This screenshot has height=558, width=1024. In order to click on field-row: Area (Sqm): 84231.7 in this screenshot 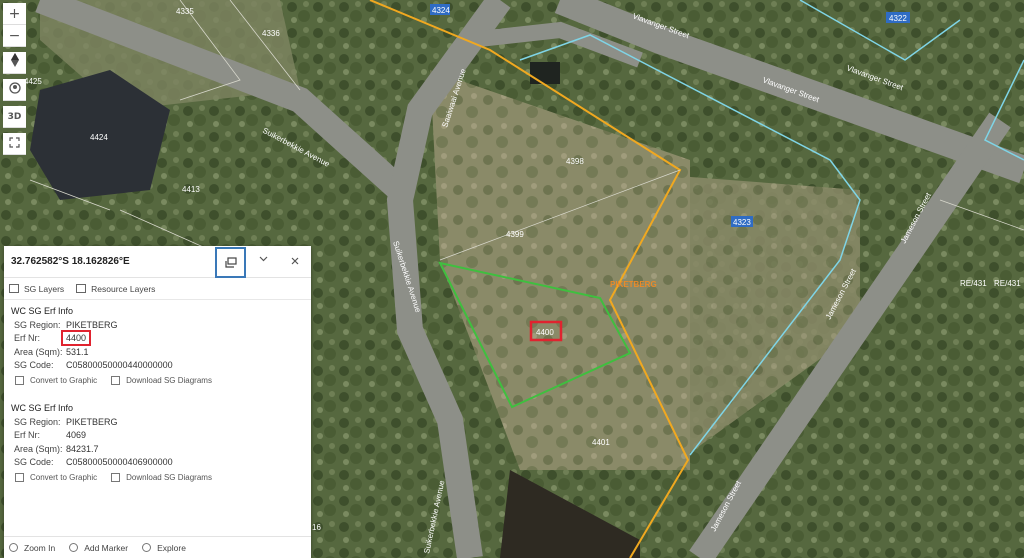, I will do `click(161, 449)`.